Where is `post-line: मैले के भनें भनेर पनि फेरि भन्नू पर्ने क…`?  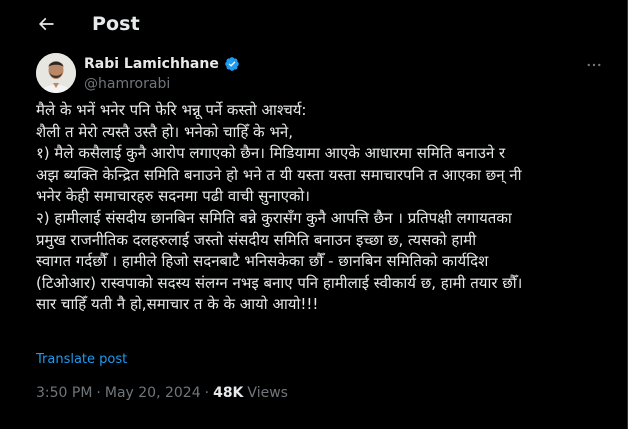 post-line: मैले के भनें भनेर पनि फेरि भन्नू पर्ने क… is located at coordinates (171, 110).